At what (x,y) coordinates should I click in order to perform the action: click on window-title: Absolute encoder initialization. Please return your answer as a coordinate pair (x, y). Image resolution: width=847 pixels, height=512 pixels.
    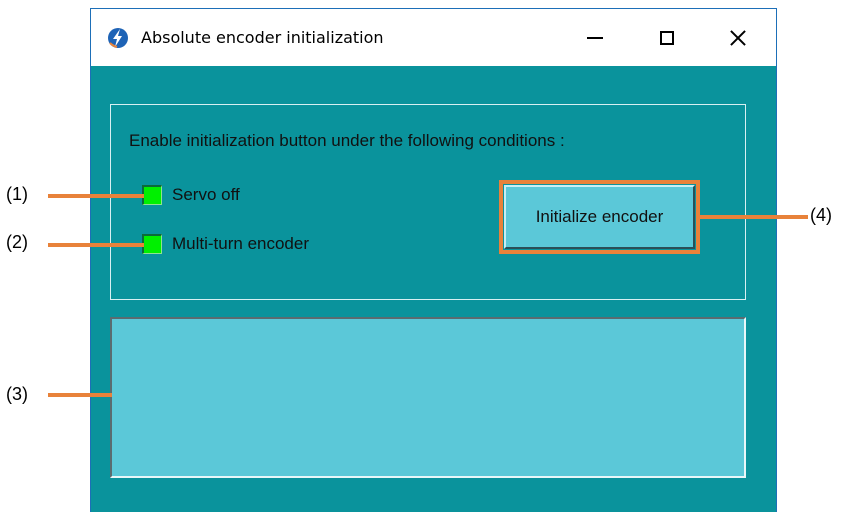
    Looking at the image, I should click on (262, 37).